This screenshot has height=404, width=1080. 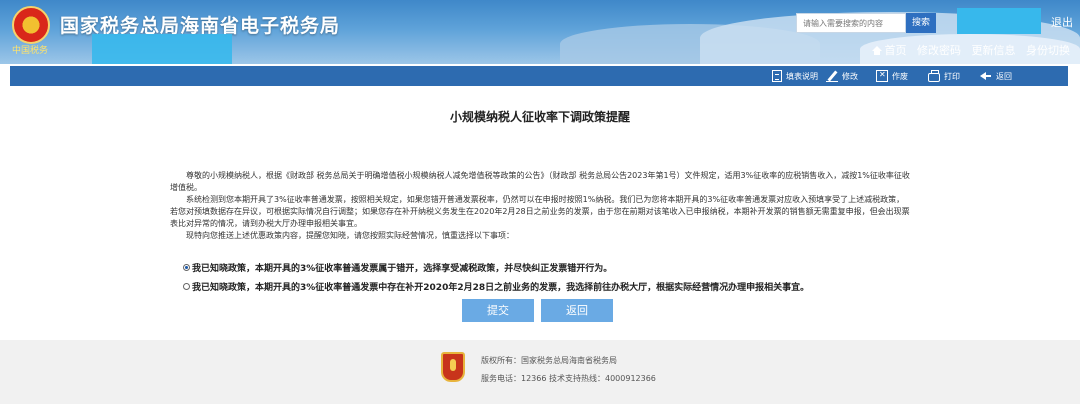 I want to click on tax-bureau-logo-icon, so click(x=453, y=367).